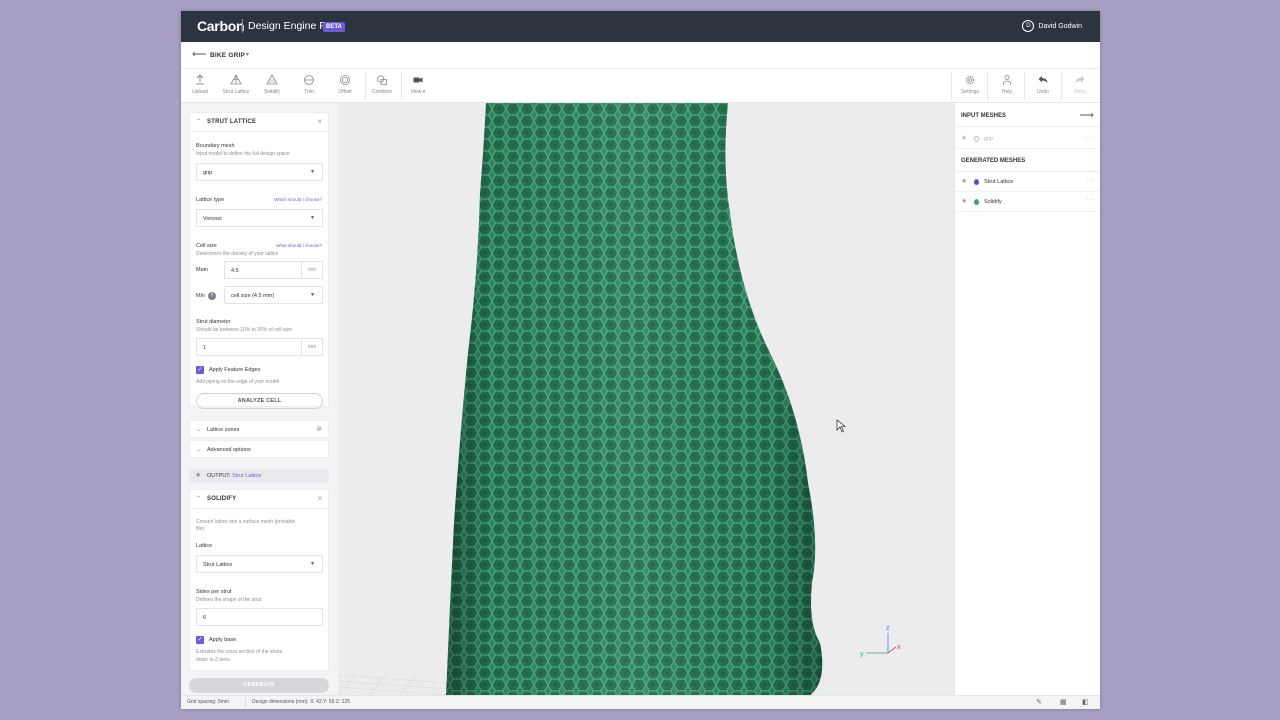 The width and height of the screenshot is (1280, 720). Describe the element at coordinates (259, 122) in the screenshot. I see `strut-lattice-header: ⌃ STRUT LATTICE ×` at that location.